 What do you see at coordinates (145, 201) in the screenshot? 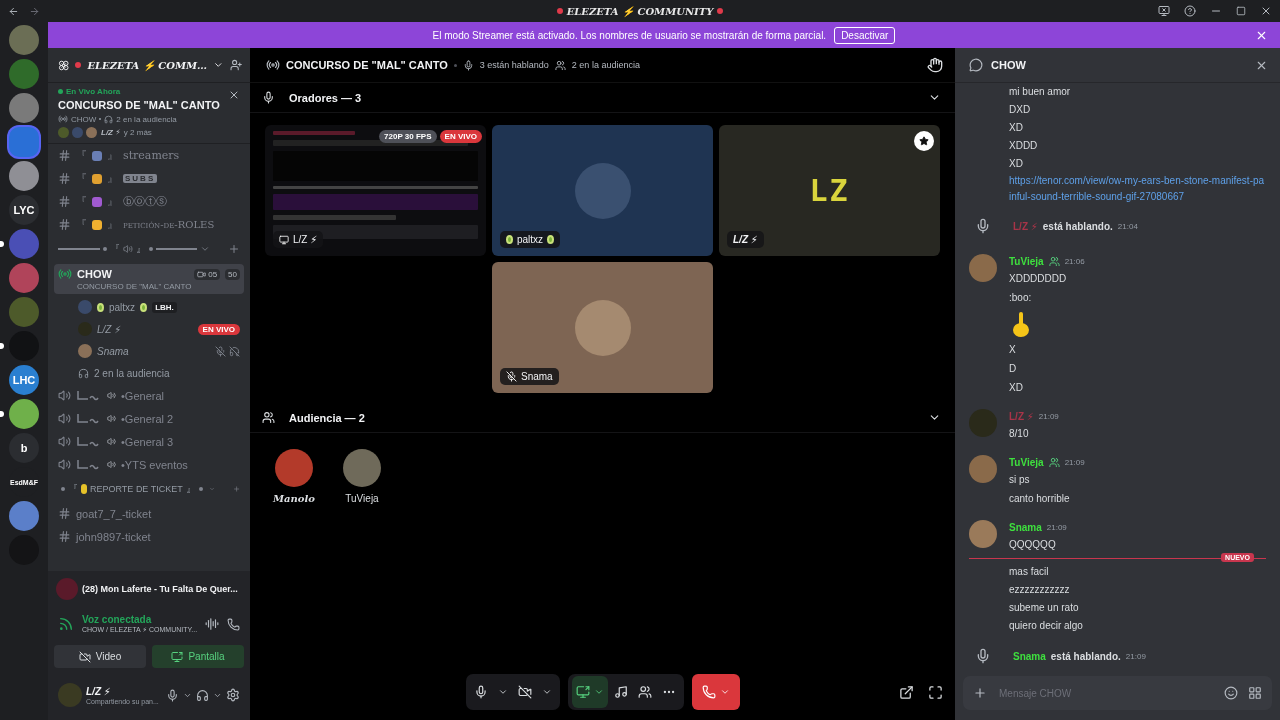
I see `channel-name: ⓑⓞⓣⓢ` at bounding box center [145, 201].